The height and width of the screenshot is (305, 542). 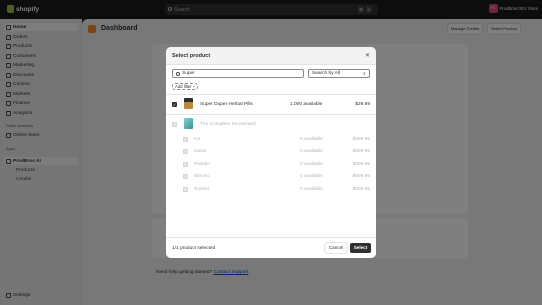 What do you see at coordinates (364, 73) in the screenshot?
I see `chevron-updown-icon: ⇕` at bounding box center [364, 73].